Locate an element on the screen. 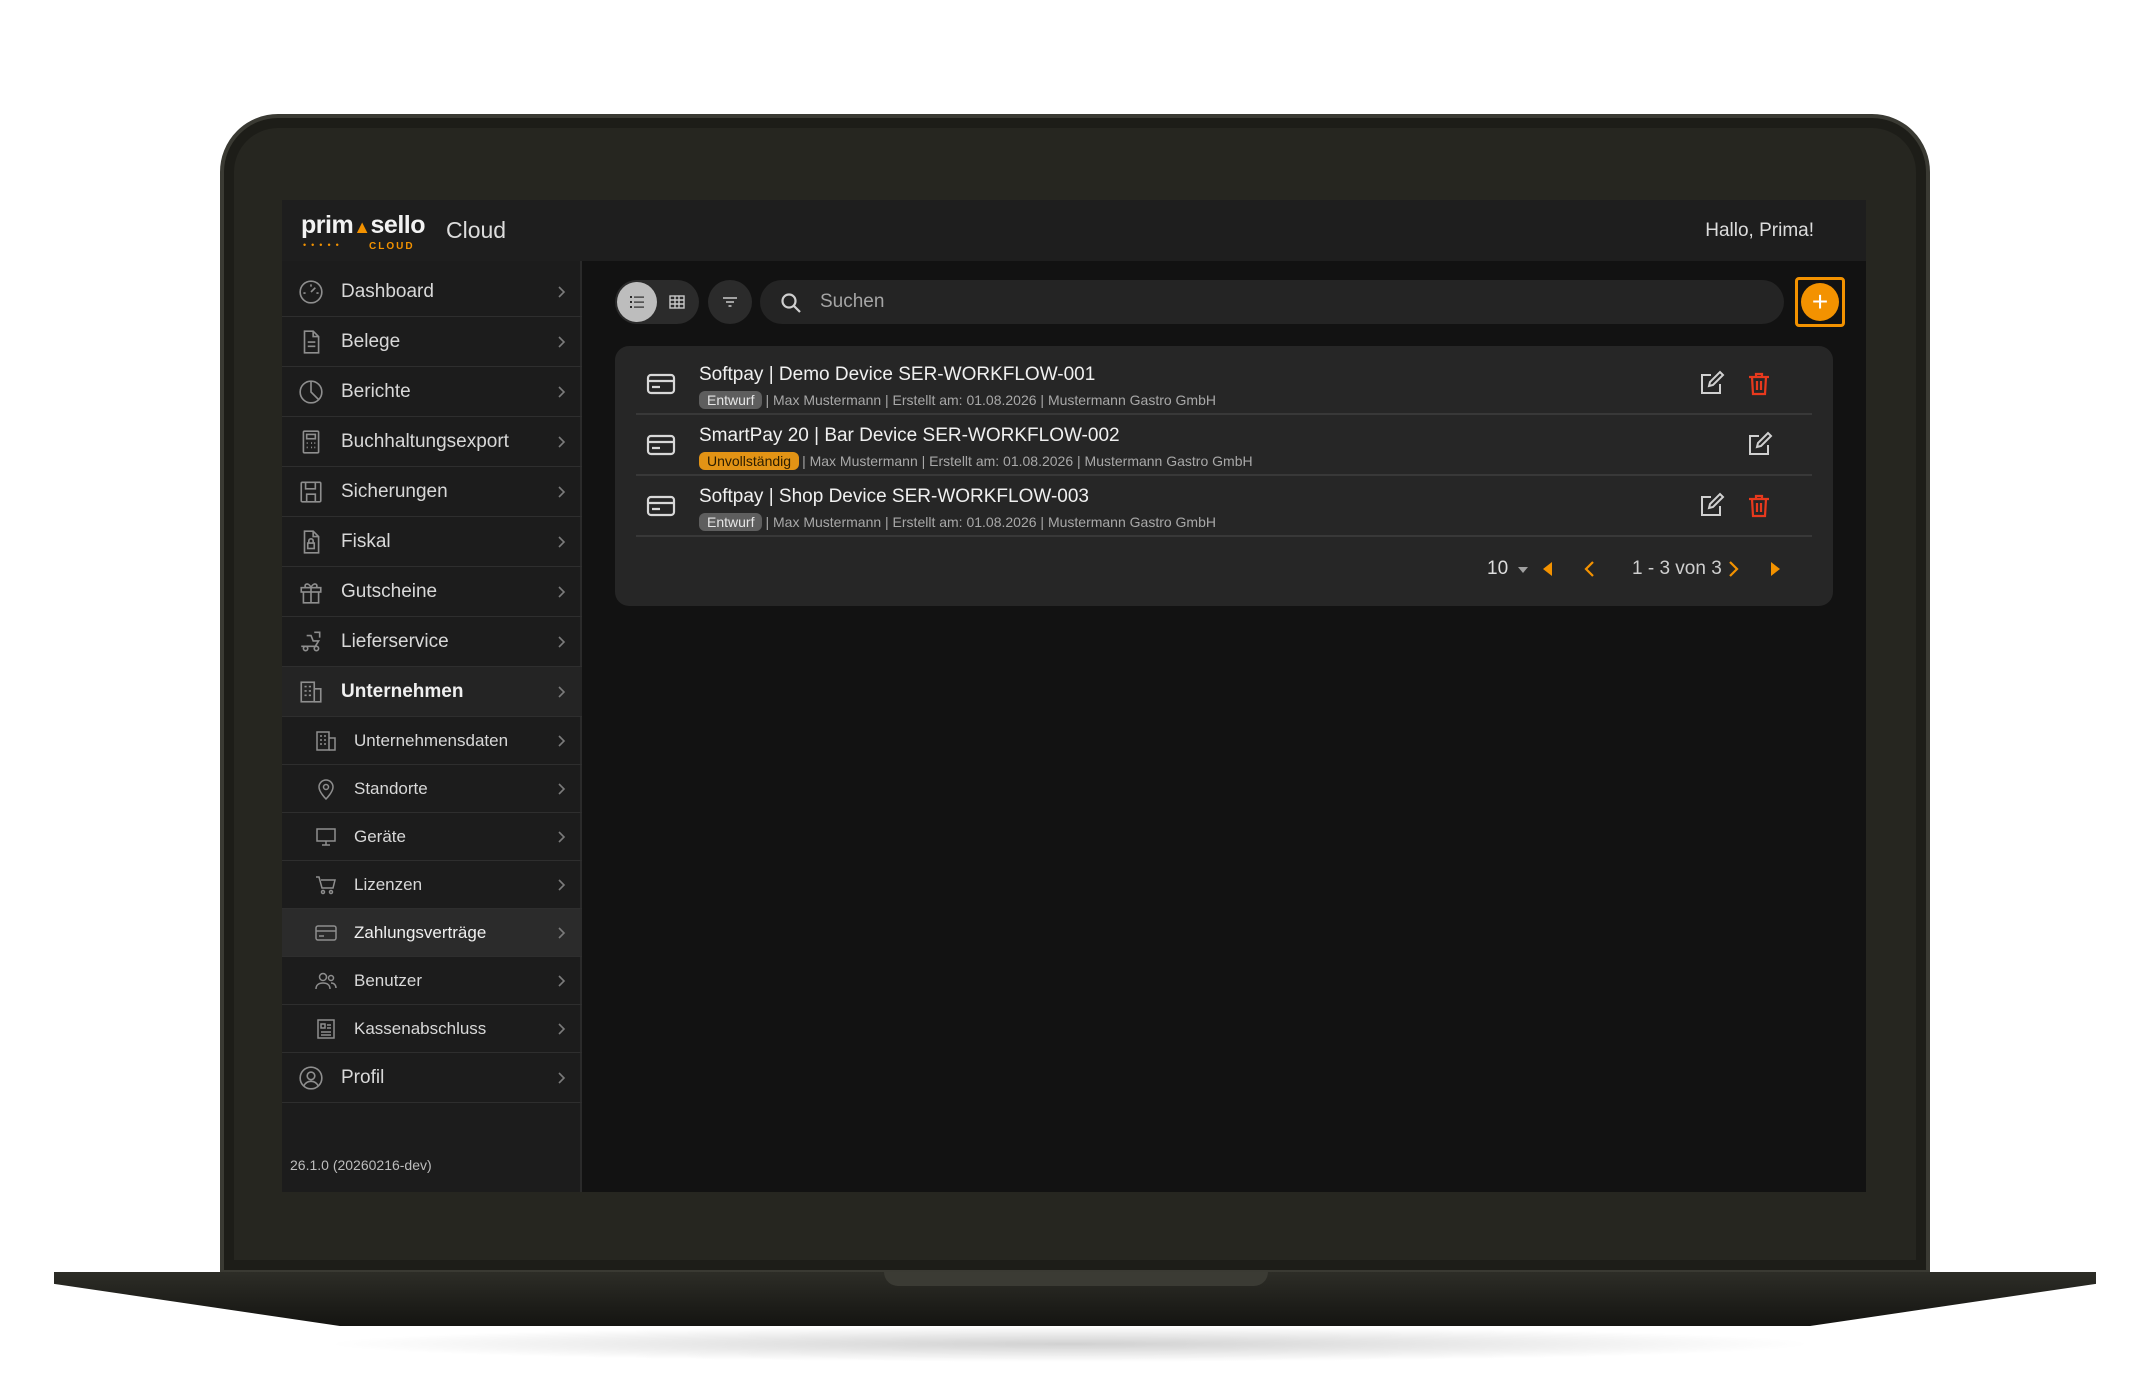  sidebar-item-label: Unternehmen is located at coordinates (402, 691).